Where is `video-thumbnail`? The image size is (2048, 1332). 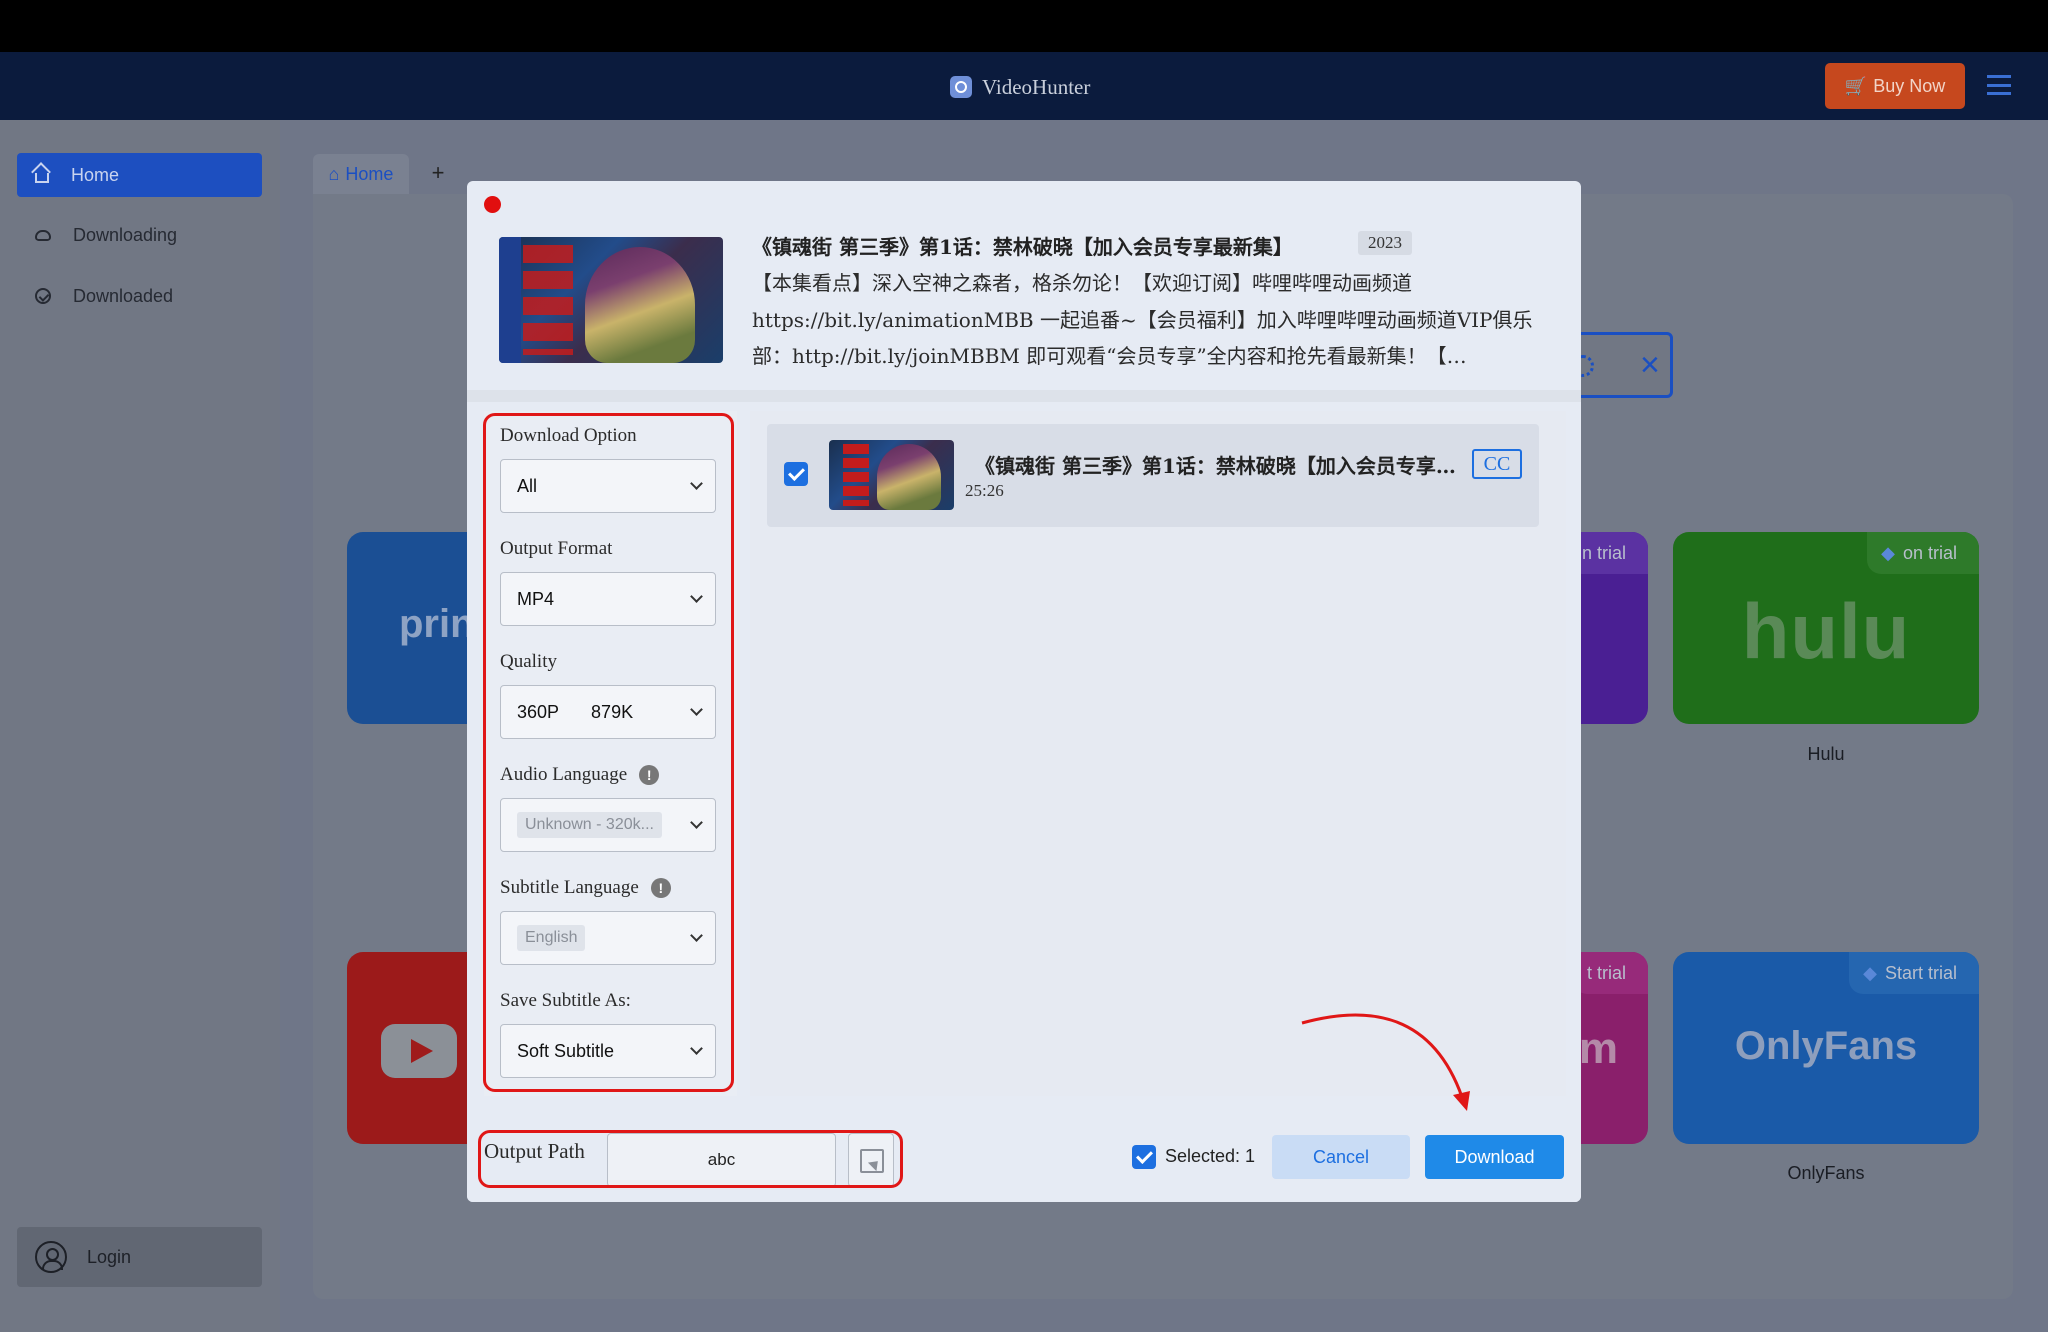 video-thumbnail is located at coordinates (611, 300).